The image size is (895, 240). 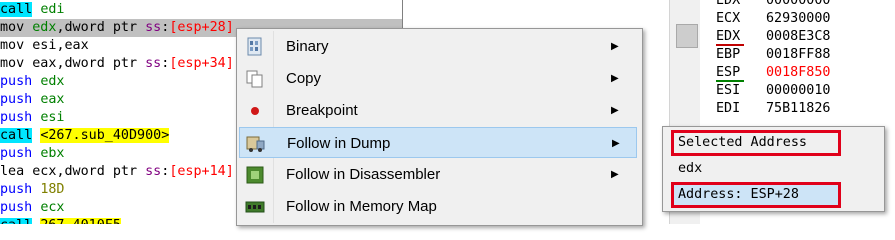 I want to click on instruction-operand: edi, so click(x=52, y=9).